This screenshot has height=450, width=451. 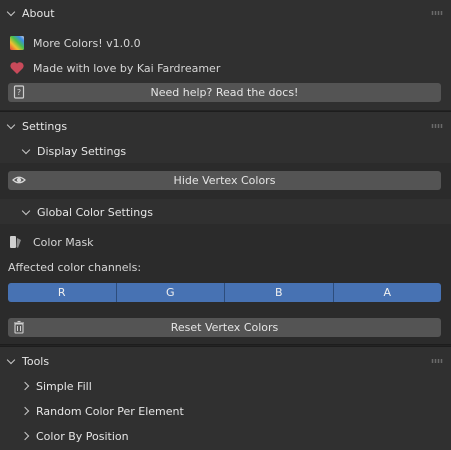 I want to click on global-color-settings-header: Global Color Settings, so click(x=225, y=212).